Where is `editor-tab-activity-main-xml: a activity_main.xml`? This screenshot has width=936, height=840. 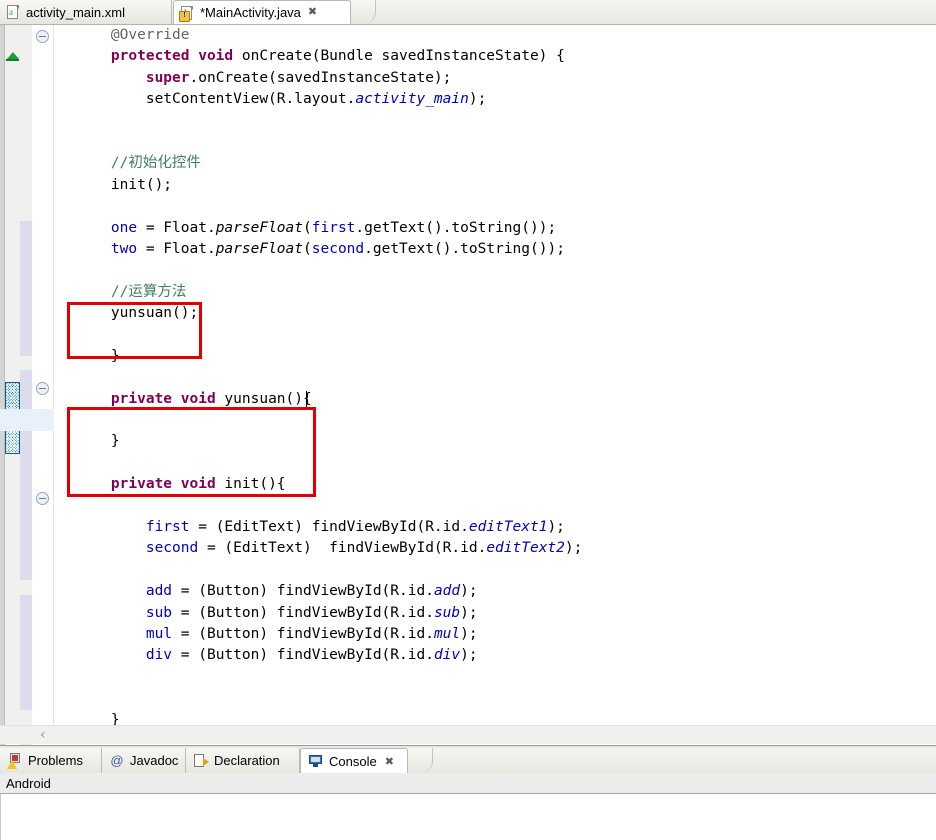
editor-tab-activity-main-xml: a activity_main.xml is located at coordinates (86, 12).